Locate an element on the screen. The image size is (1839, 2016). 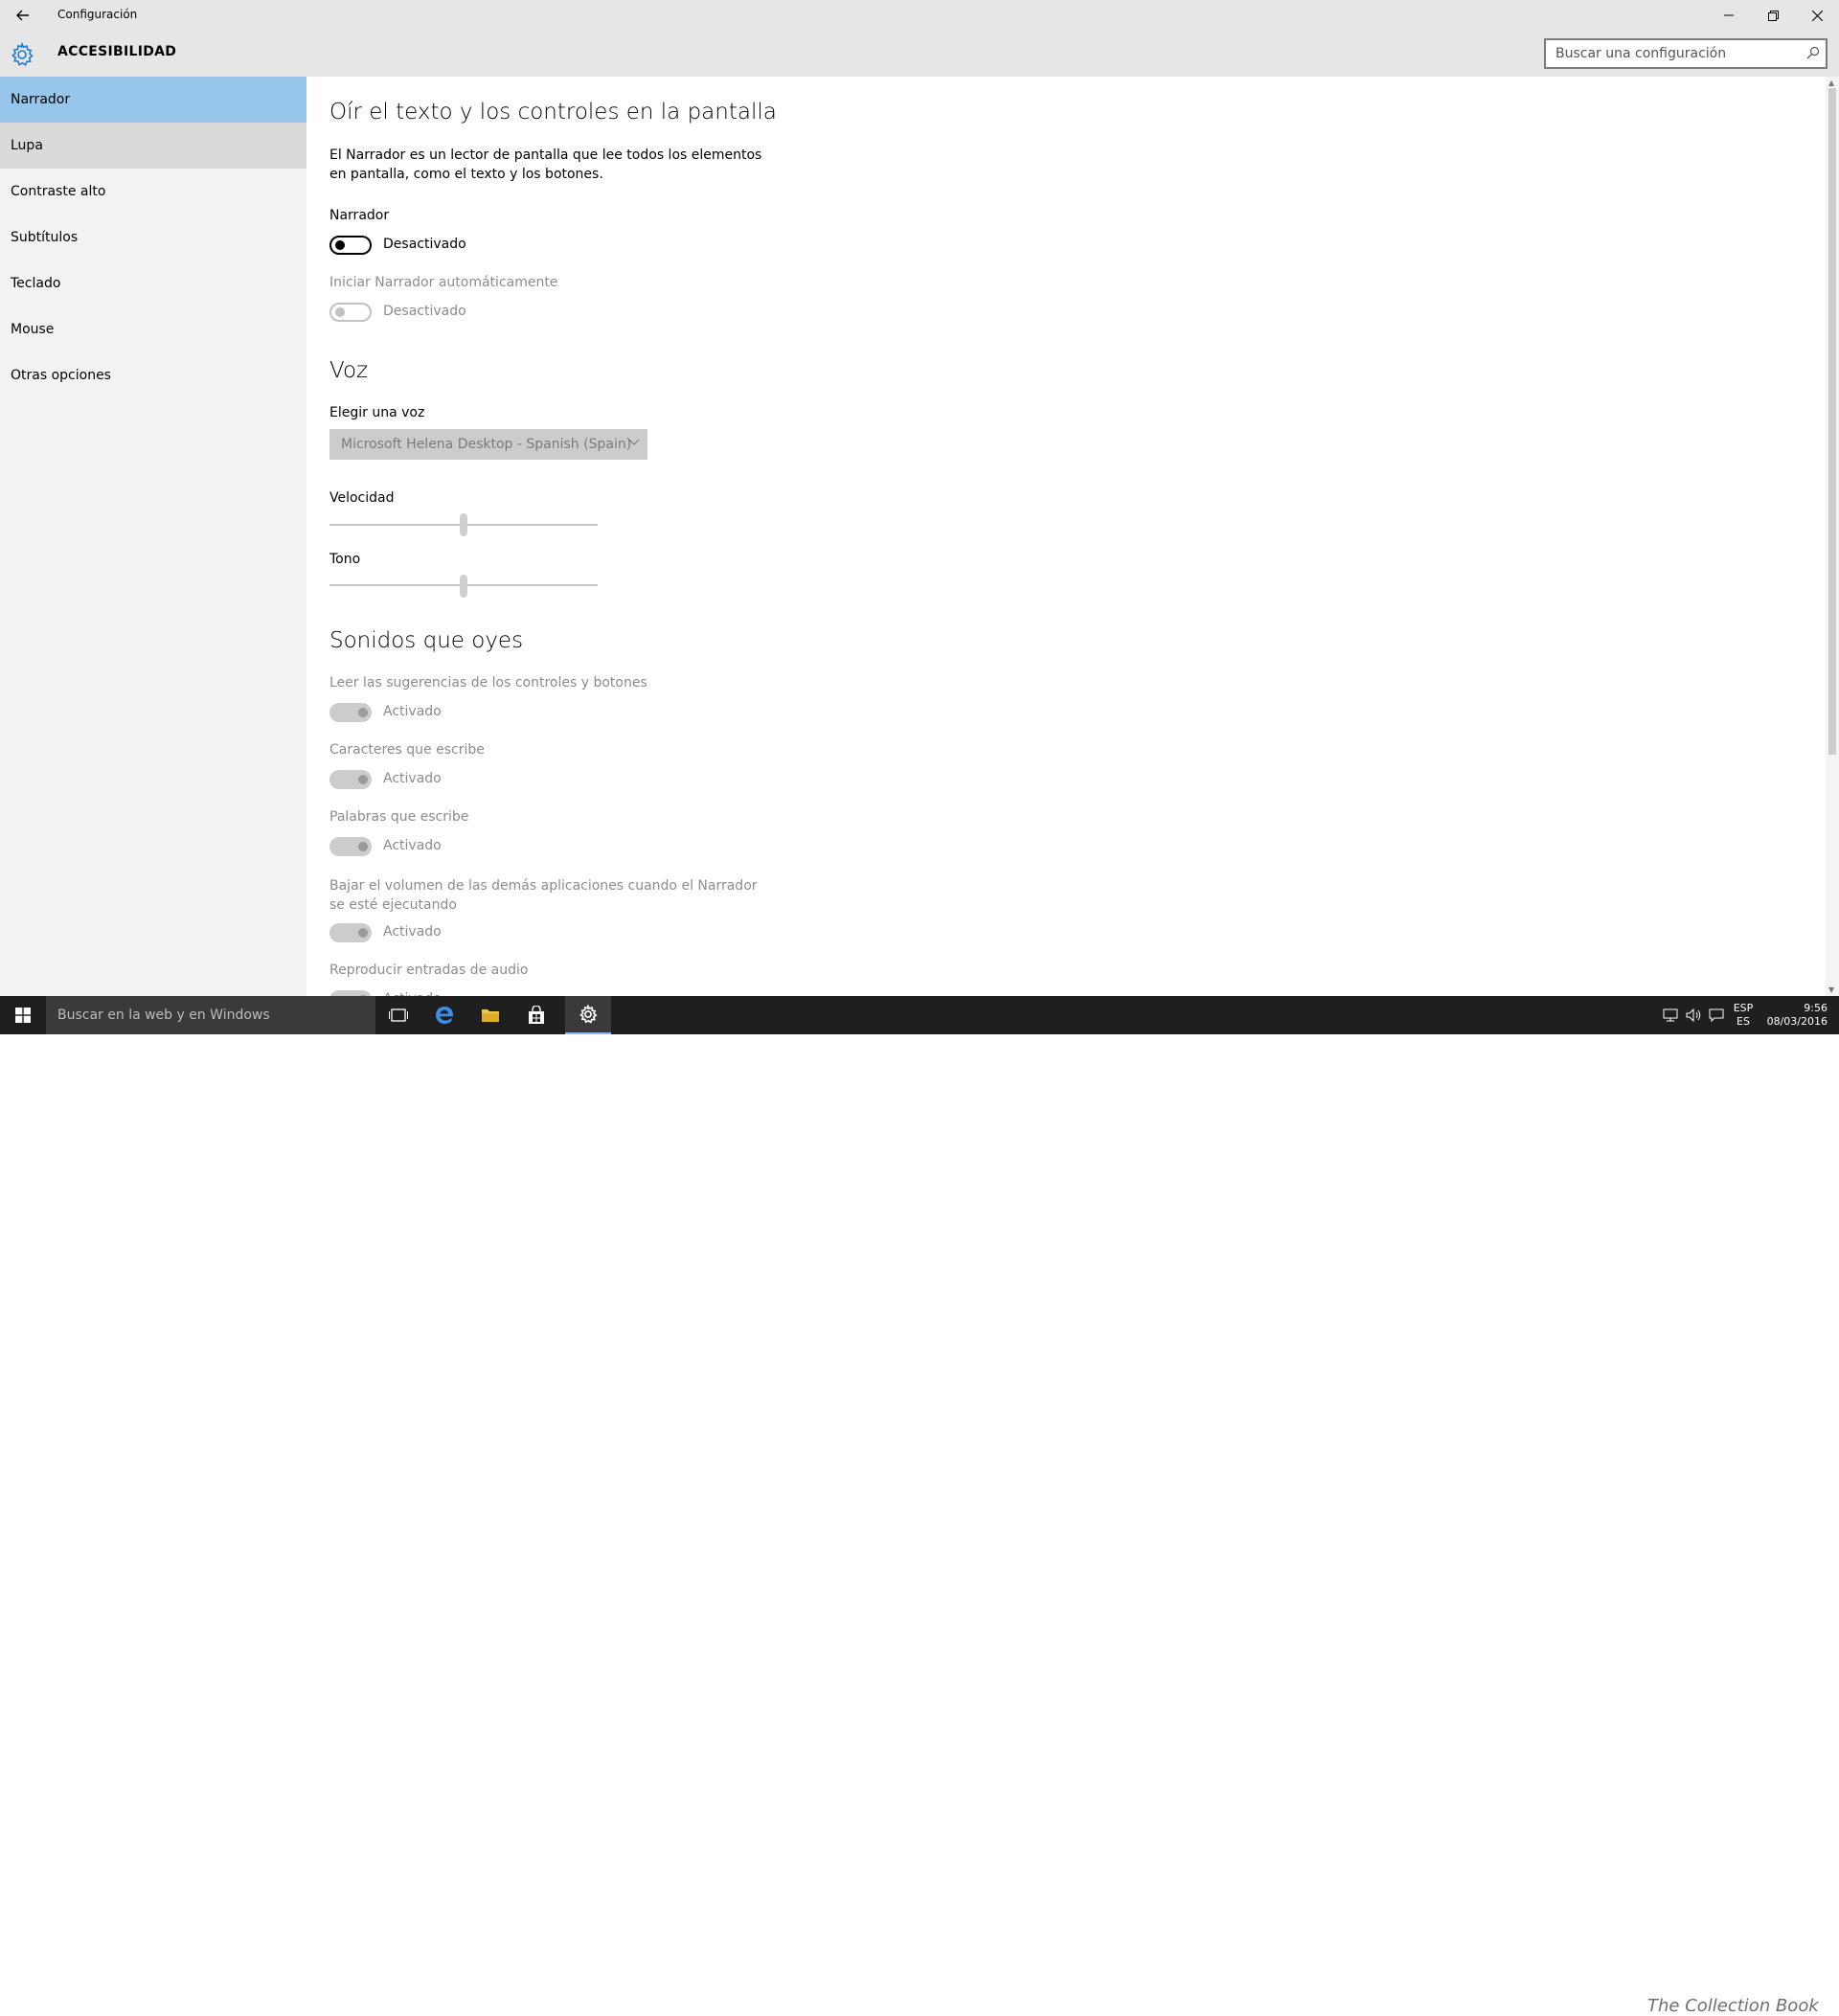
keyboard-code: ES is located at coordinates (1743, 1021).